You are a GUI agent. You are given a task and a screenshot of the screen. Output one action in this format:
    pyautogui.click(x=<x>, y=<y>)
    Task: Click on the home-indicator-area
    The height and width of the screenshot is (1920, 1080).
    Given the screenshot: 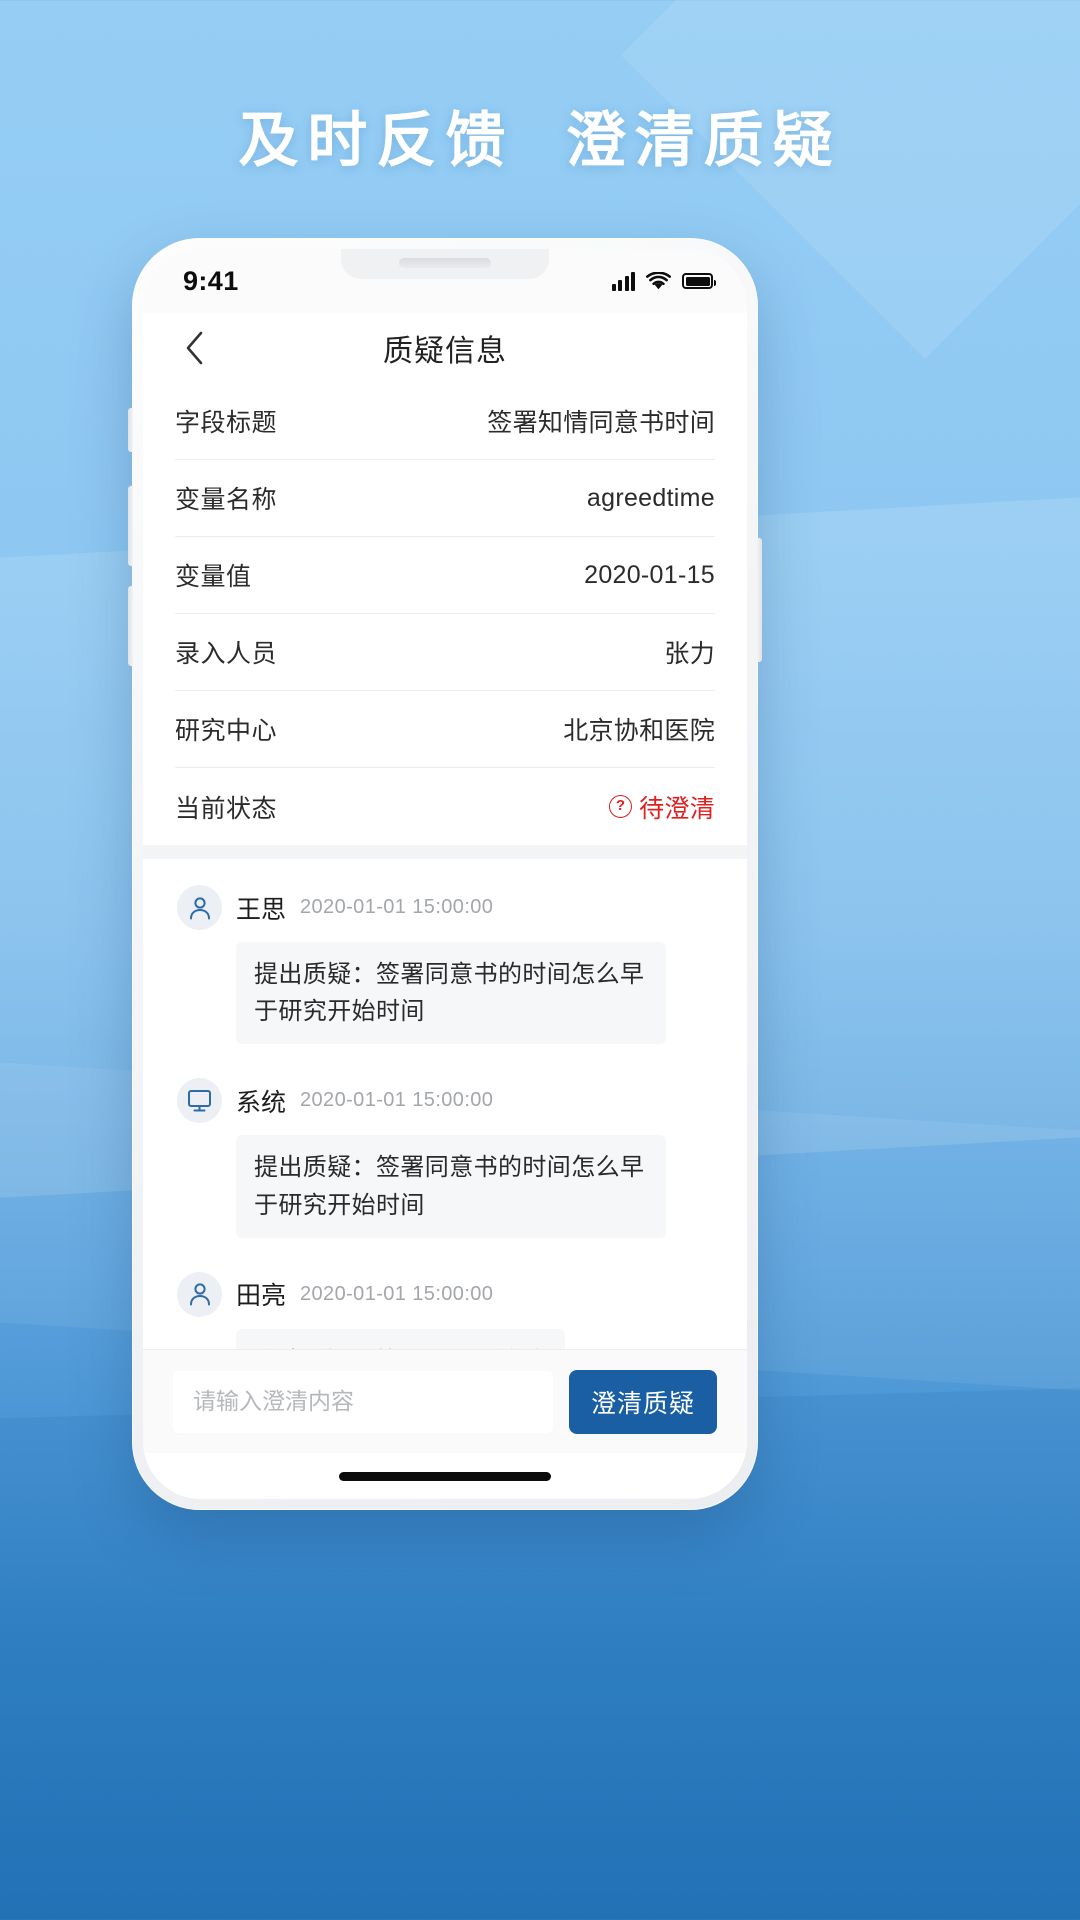 What is the action you would take?
    pyautogui.click(x=445, y=1476)
    